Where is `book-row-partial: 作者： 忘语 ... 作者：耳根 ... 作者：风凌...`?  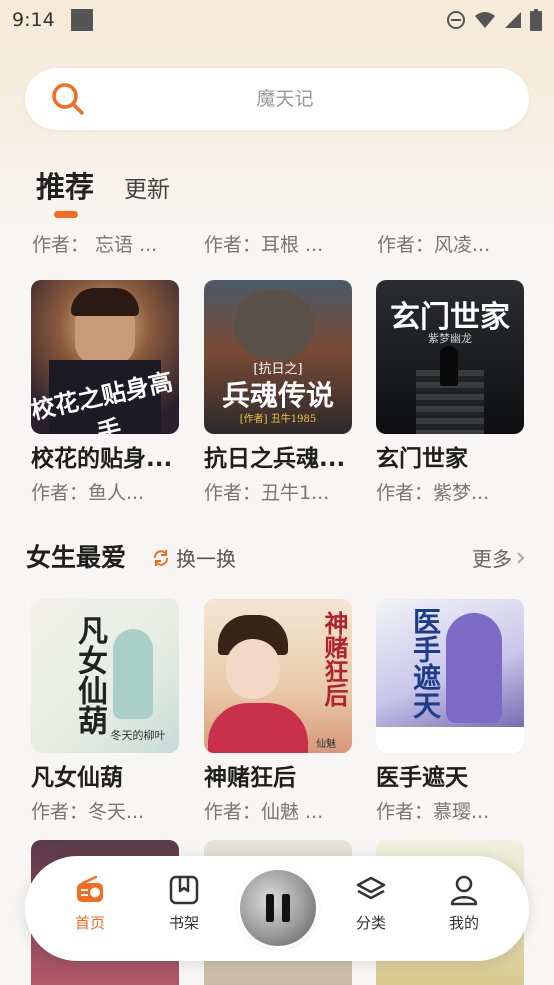
book-row-partial: 作者： 忘语 ... 作者：耳根 ... 作者：风凌... is located at coordinates (277, 243).